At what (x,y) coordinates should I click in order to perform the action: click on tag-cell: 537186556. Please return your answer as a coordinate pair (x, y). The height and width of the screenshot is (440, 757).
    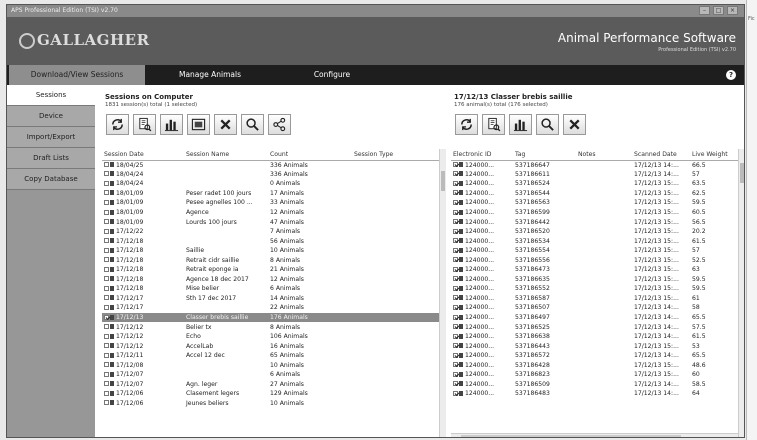
    Looking at the image, I should click on (544, 260).